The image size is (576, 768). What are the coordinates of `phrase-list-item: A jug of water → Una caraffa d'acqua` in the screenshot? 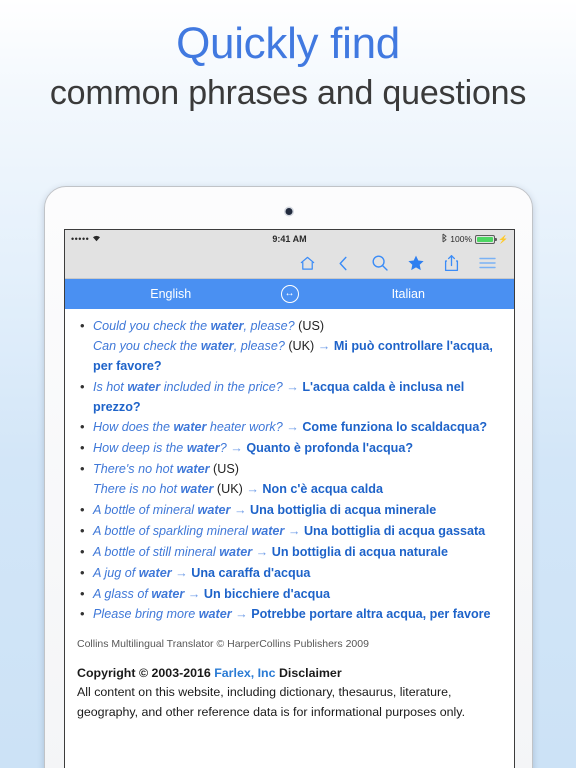 It's located at (289, 573).